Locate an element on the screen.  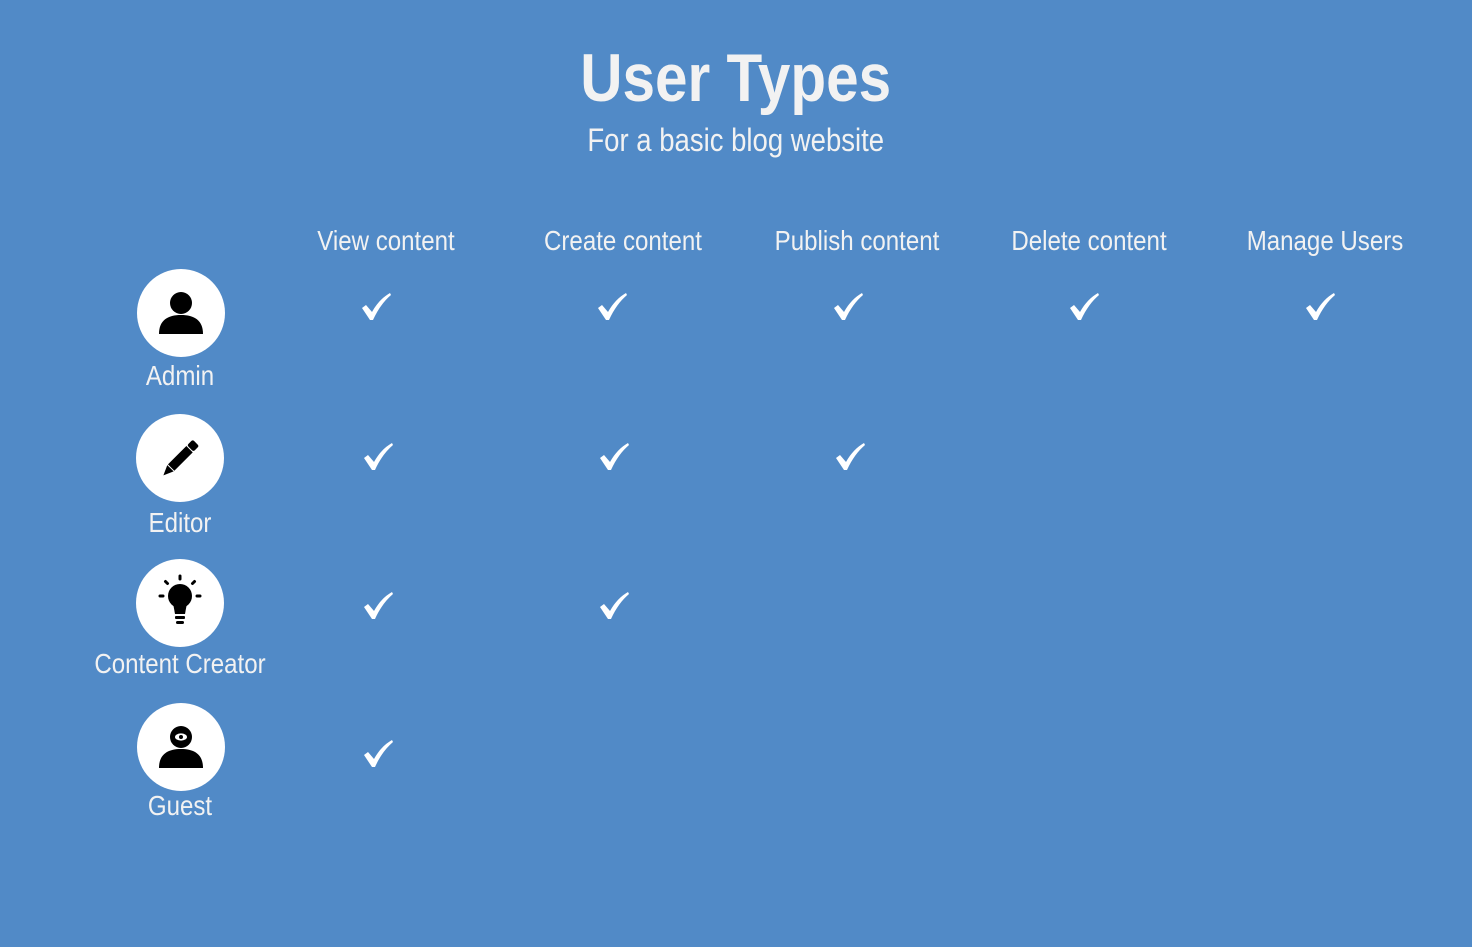
role-label-editor: Editor is located at coordinates (180, 522).